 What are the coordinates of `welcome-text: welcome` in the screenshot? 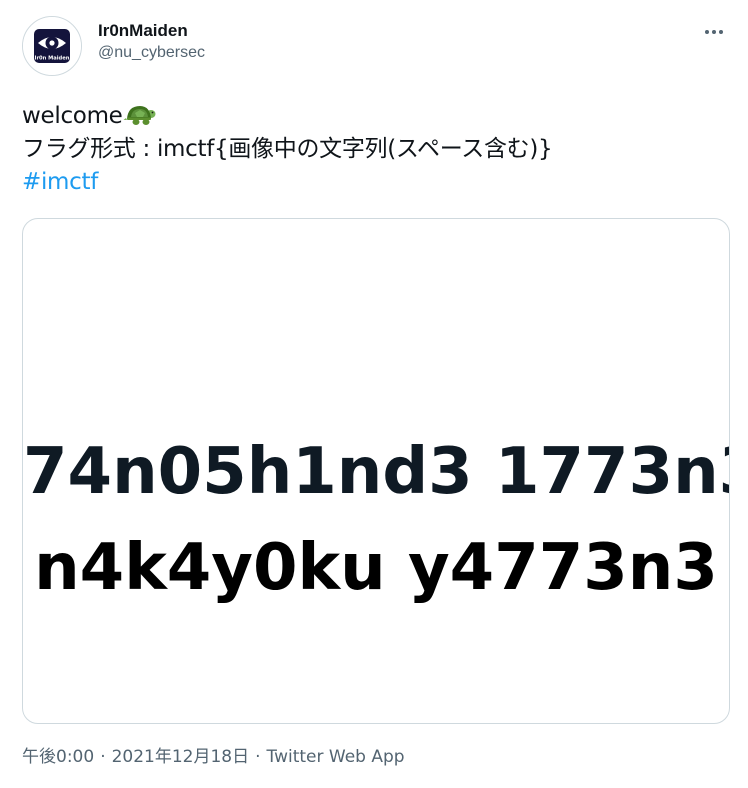 It's located at (72, 116).